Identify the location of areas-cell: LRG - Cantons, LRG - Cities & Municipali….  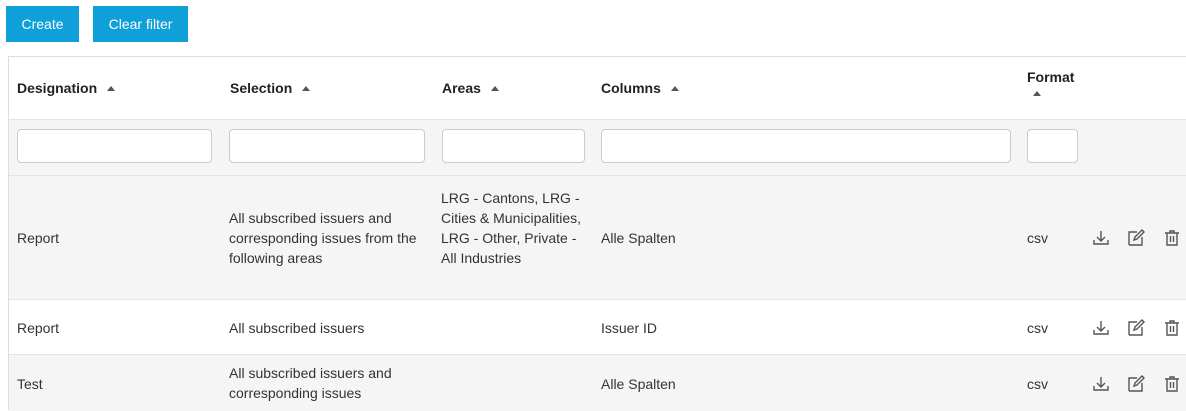
(511, 228).